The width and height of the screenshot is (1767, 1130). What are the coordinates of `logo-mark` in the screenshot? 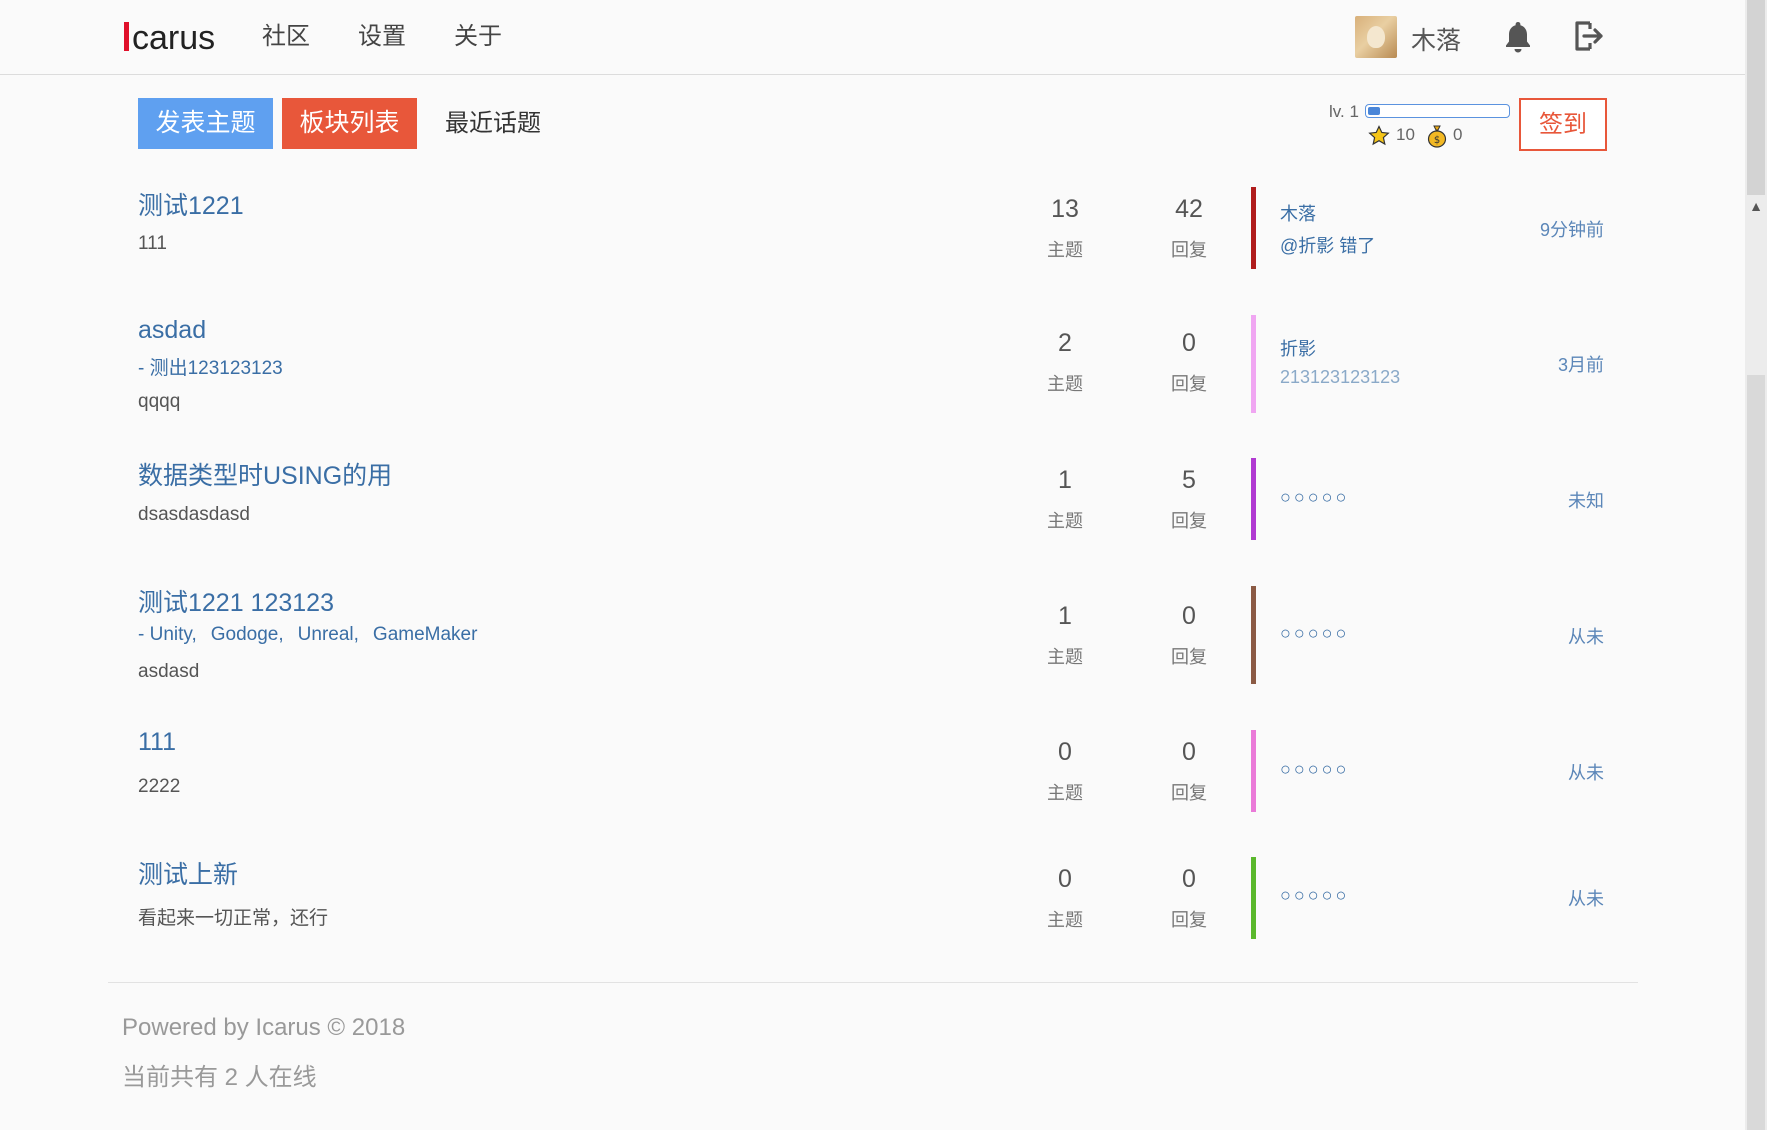 It's located at (126, 36).